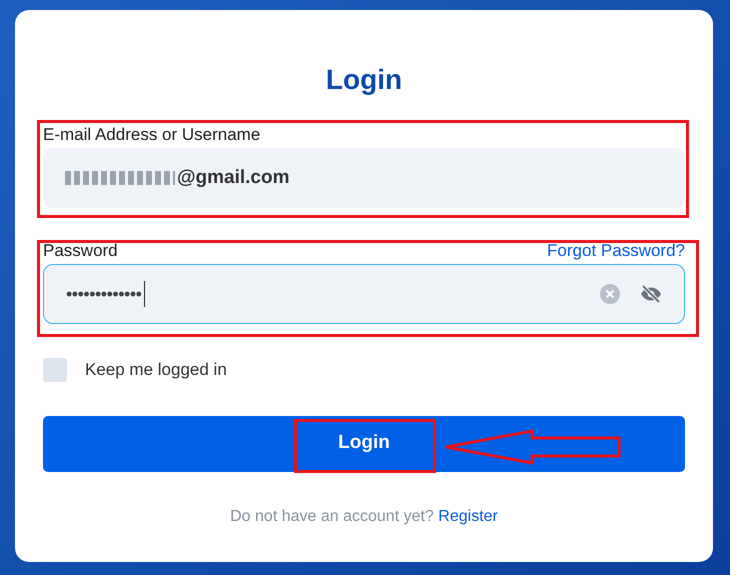 The height and width of the screenshot is (575, 730). I want to click on password-label: Password, so click(80, 251).